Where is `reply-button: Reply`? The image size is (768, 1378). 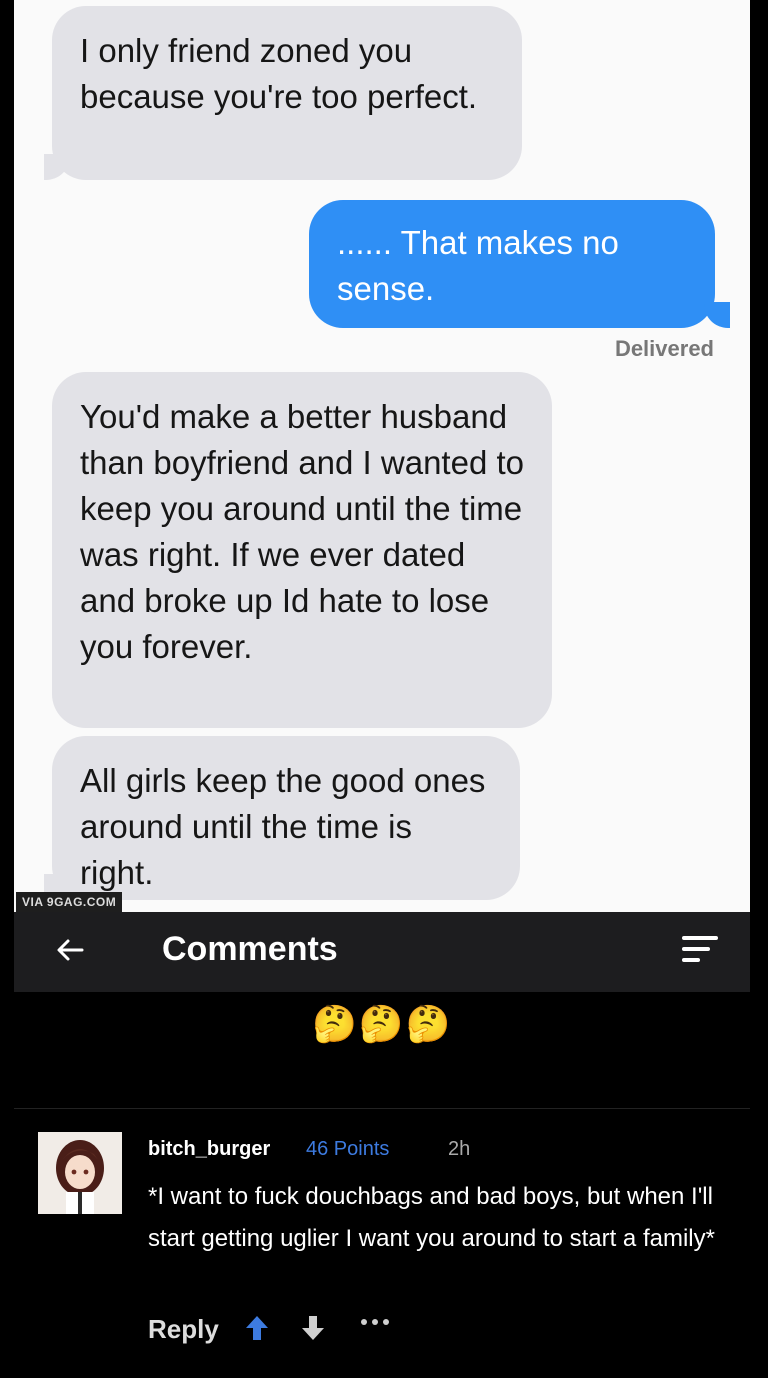
reply-button: Reply is located at coordinates (183, 1329).